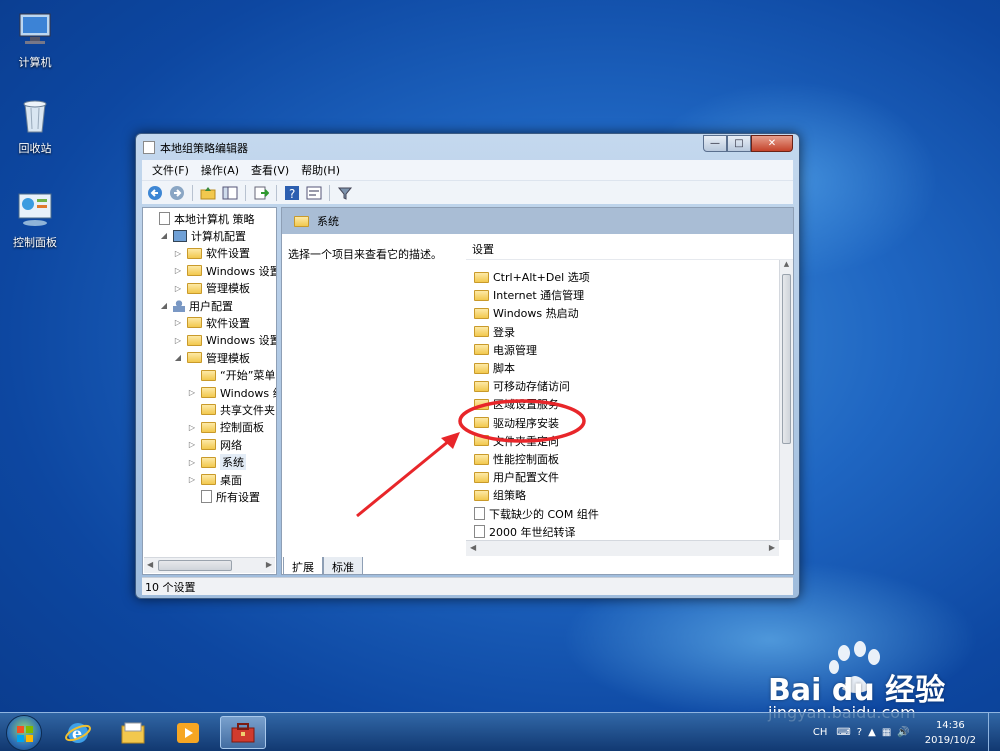 This screenshot has height=751, width=1000. What do you see at coordinates (202, 235) in the screenshot?
I see `tree-item: ◢ 计算机配置` at bounding box center [202, 235].